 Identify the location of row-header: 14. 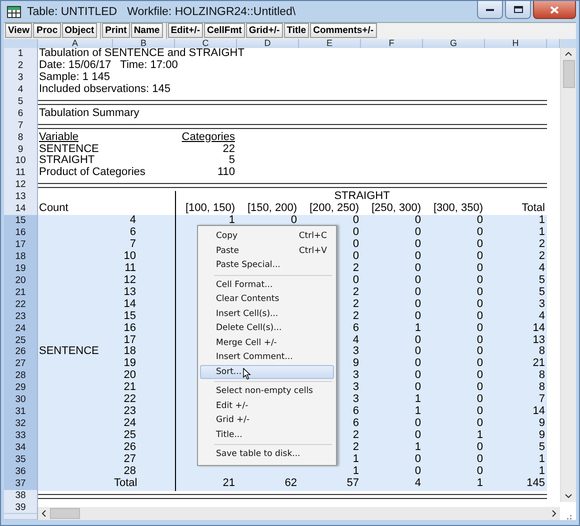
(21, 209).